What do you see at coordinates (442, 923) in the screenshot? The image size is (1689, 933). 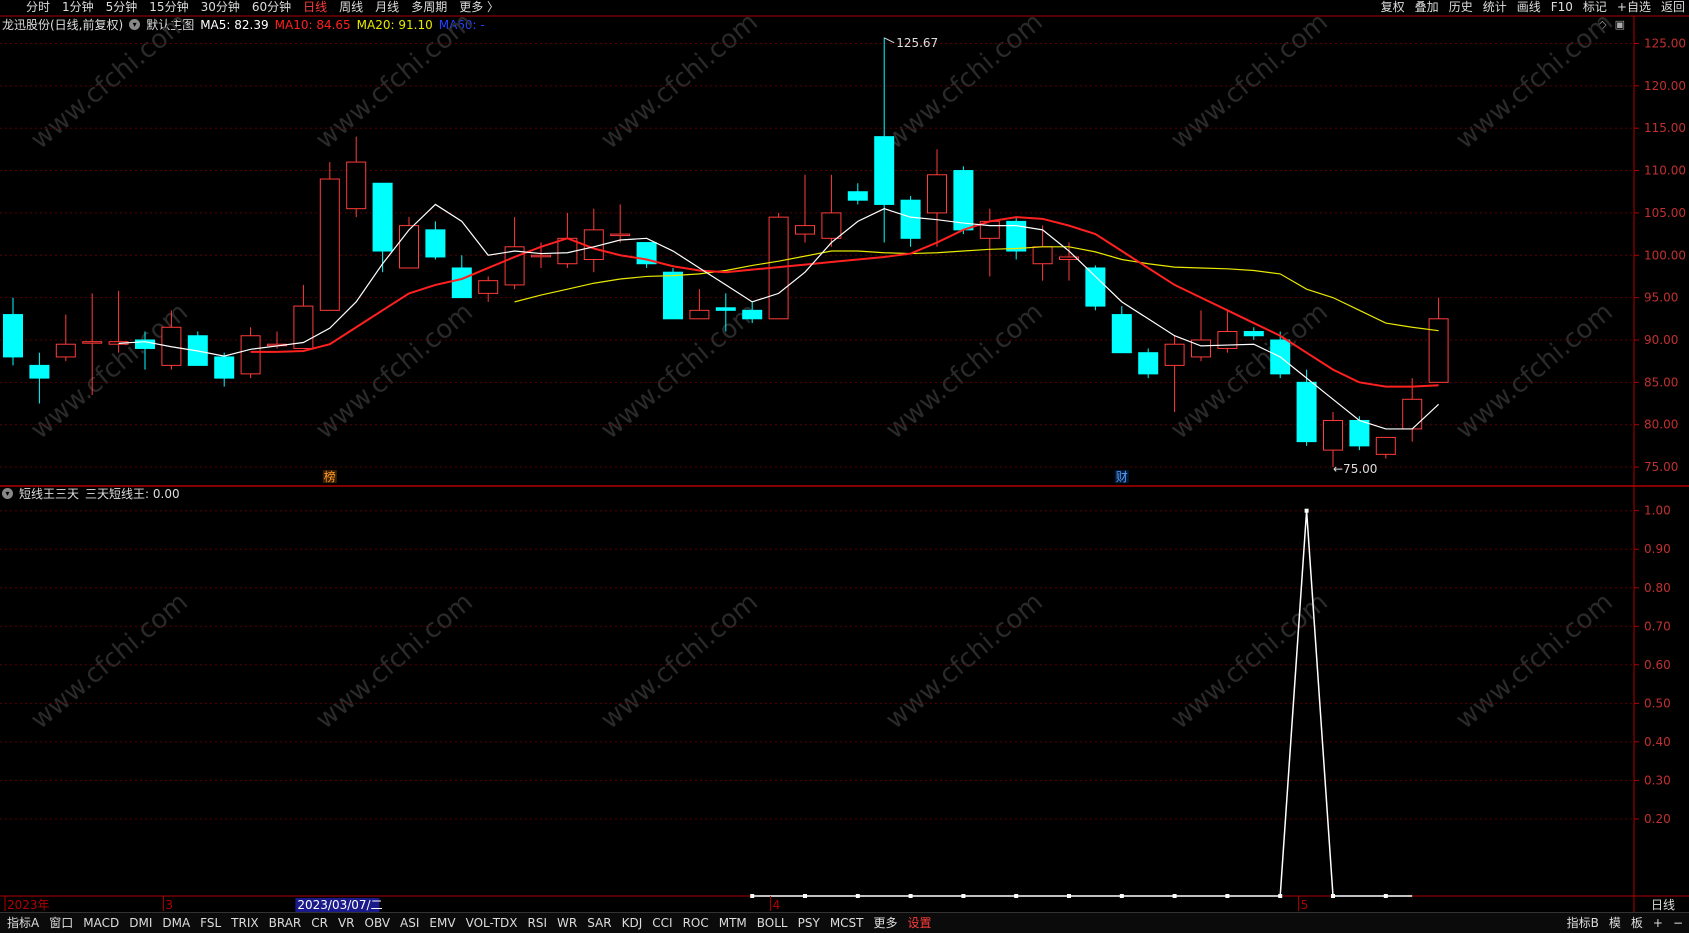 I see `indicator-tab-12: EMV` at bounding box center [442, 923].